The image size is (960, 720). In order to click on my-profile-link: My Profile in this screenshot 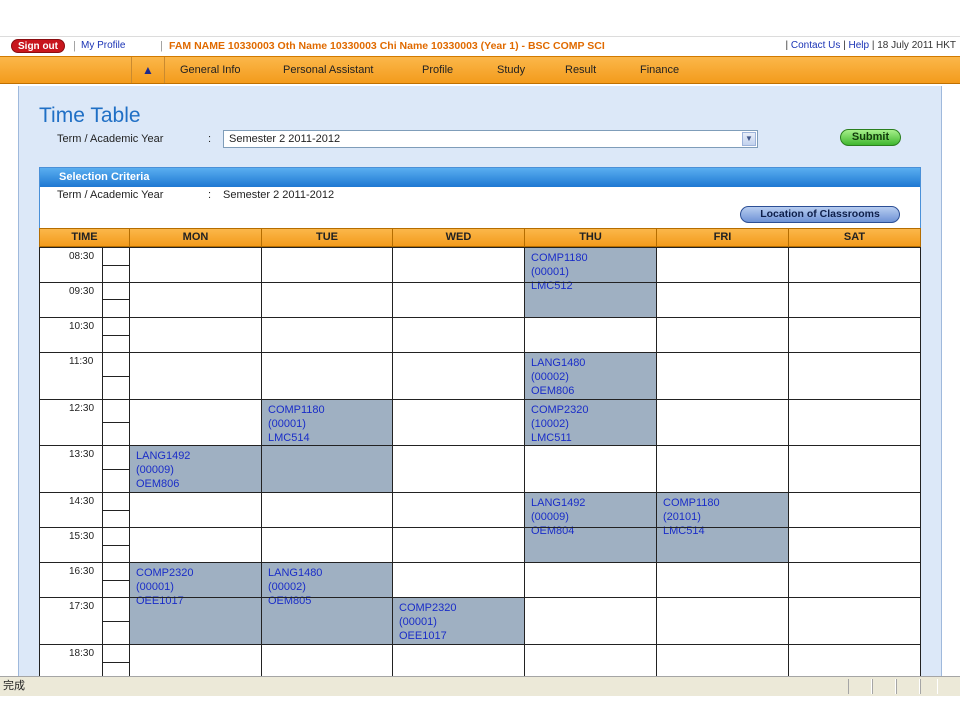, I will do `click(103, 45)`.